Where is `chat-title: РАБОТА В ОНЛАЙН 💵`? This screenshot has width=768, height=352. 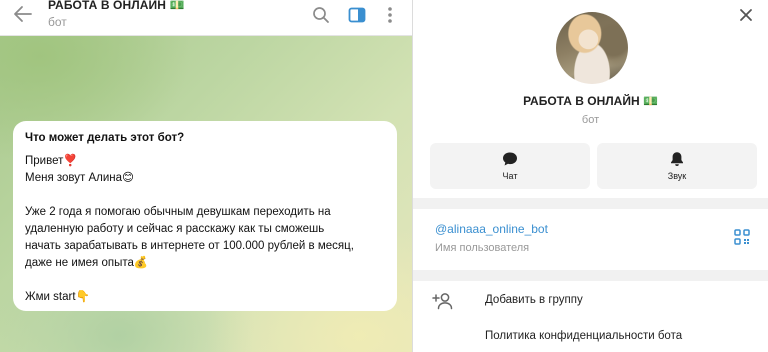
chat-title: РАБОТА В ОНЛАЙН 💵 is located at coordinates (116, 6).